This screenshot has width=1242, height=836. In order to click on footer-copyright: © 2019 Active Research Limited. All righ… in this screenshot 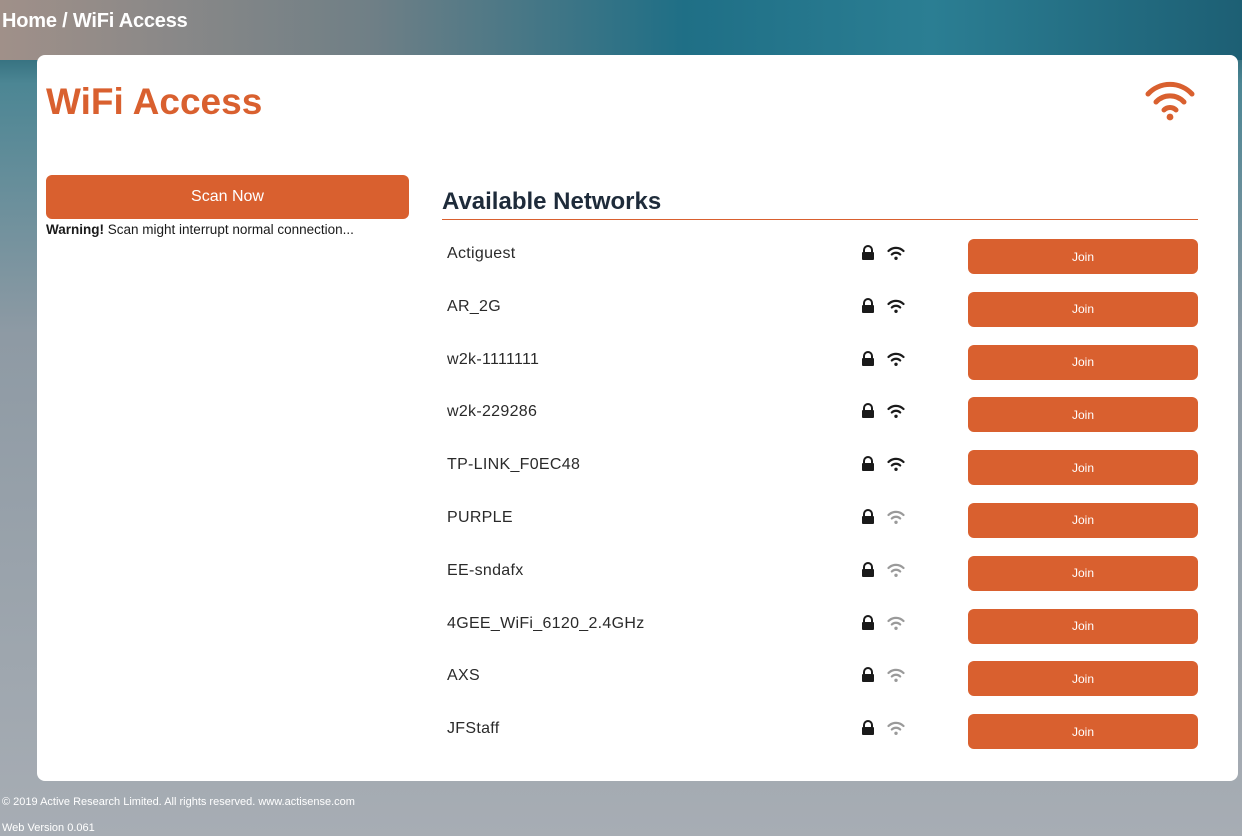, I will do `click(178, 802)`.